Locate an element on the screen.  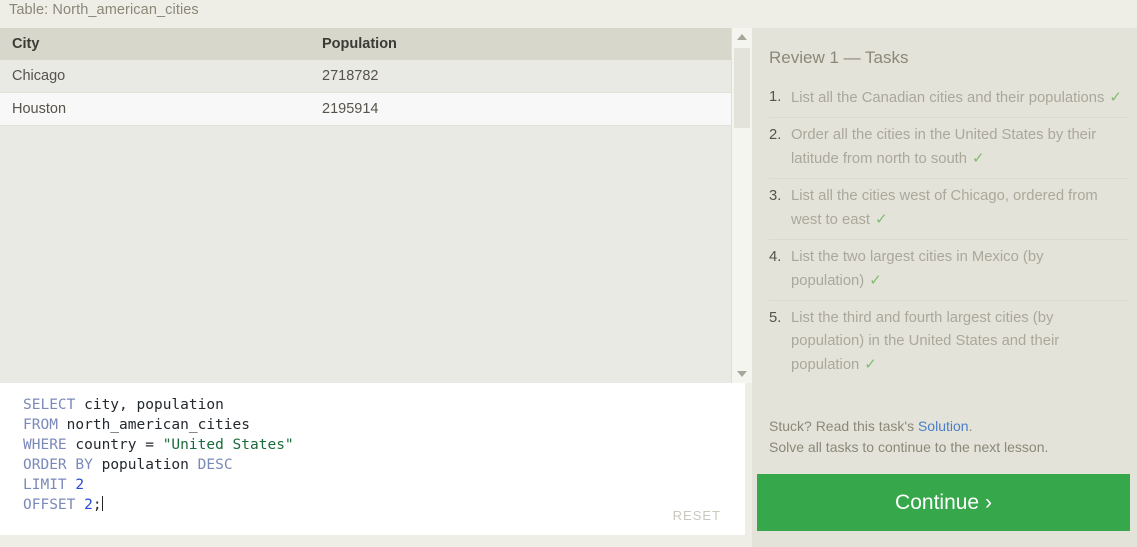
solution-link: Solution is located at coordinates (943, 426).